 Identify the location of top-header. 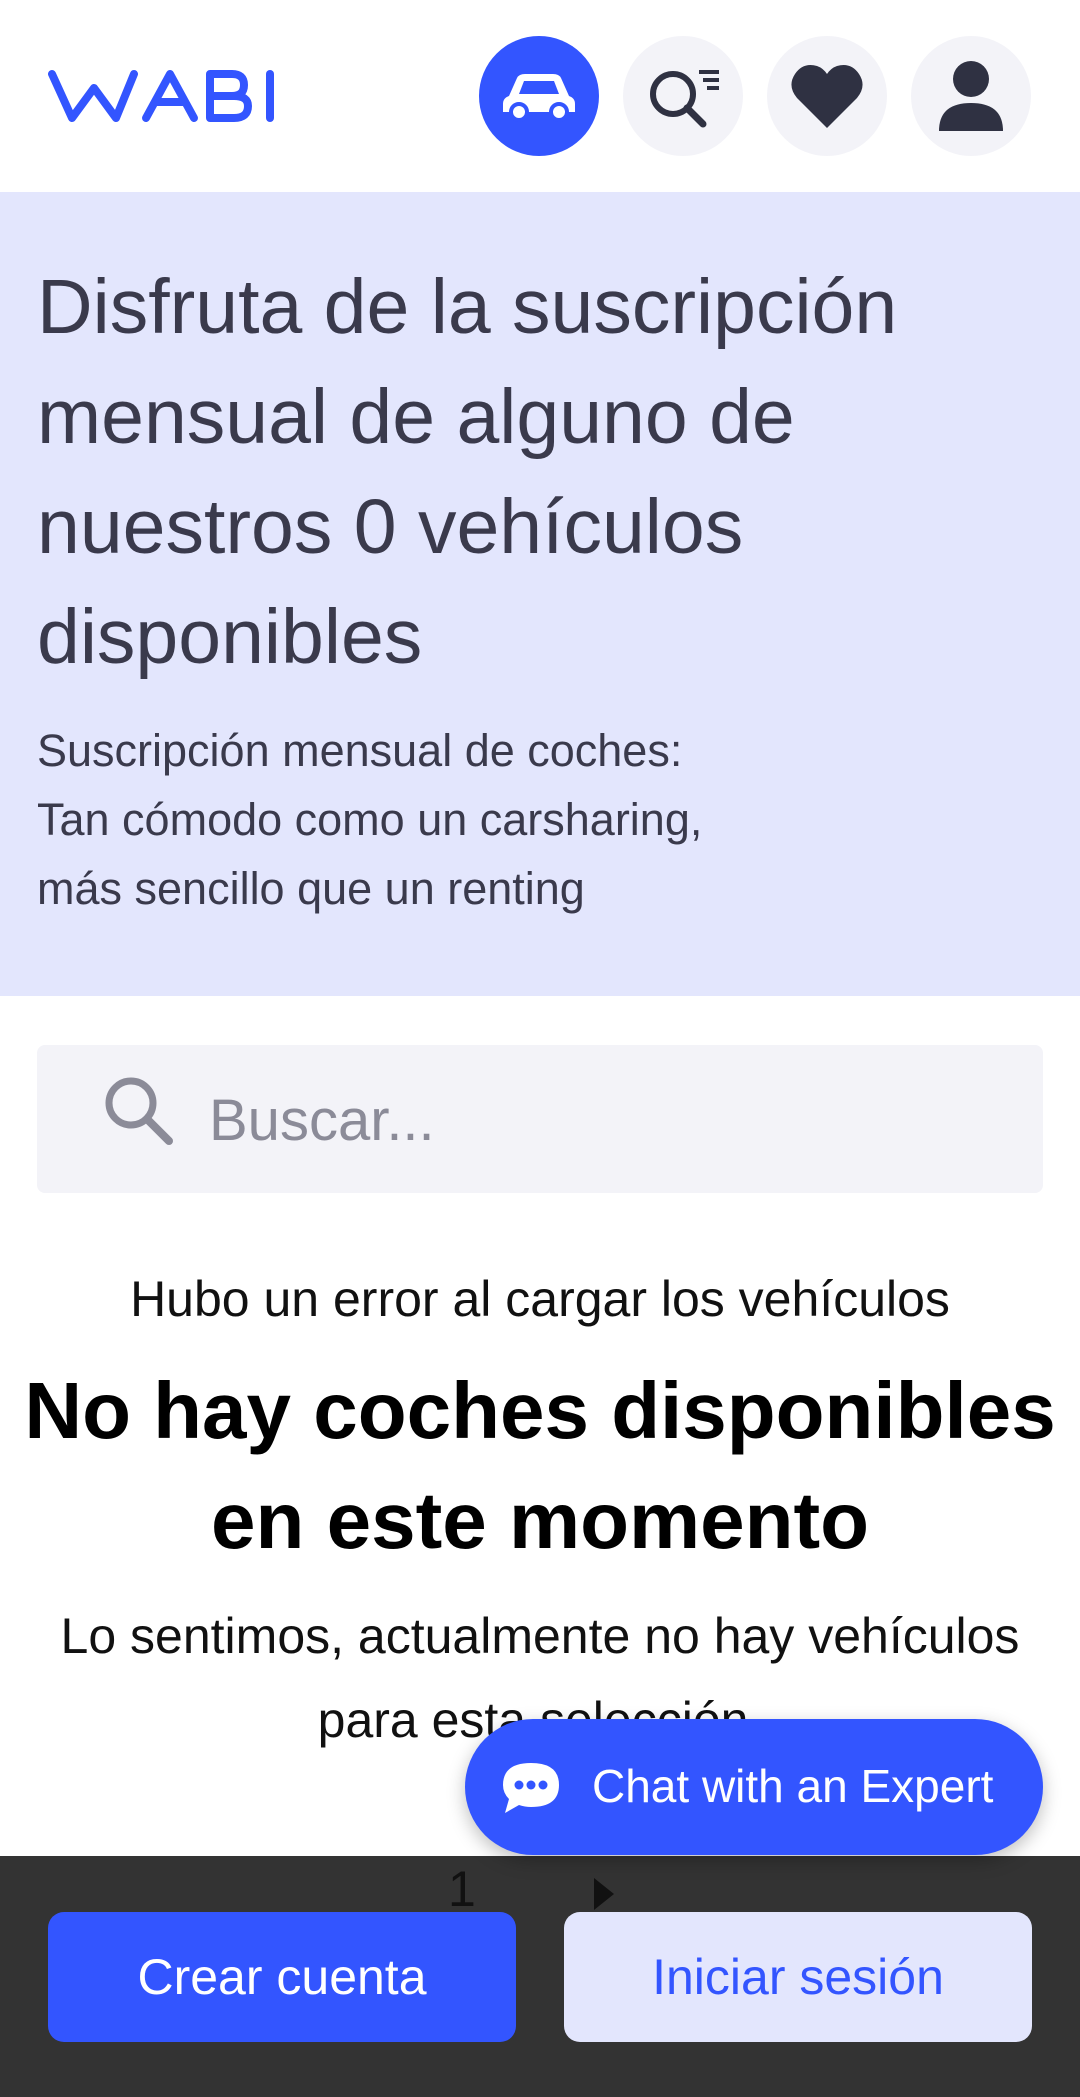
(540, 96).